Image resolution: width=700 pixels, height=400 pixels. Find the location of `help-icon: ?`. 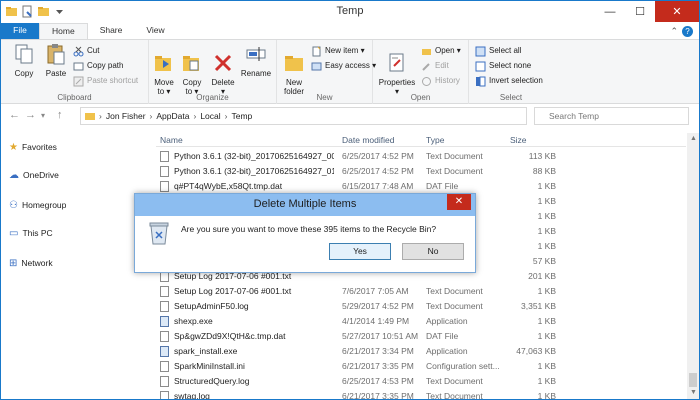

help-icon: ? is located at coordinates (687, 31).